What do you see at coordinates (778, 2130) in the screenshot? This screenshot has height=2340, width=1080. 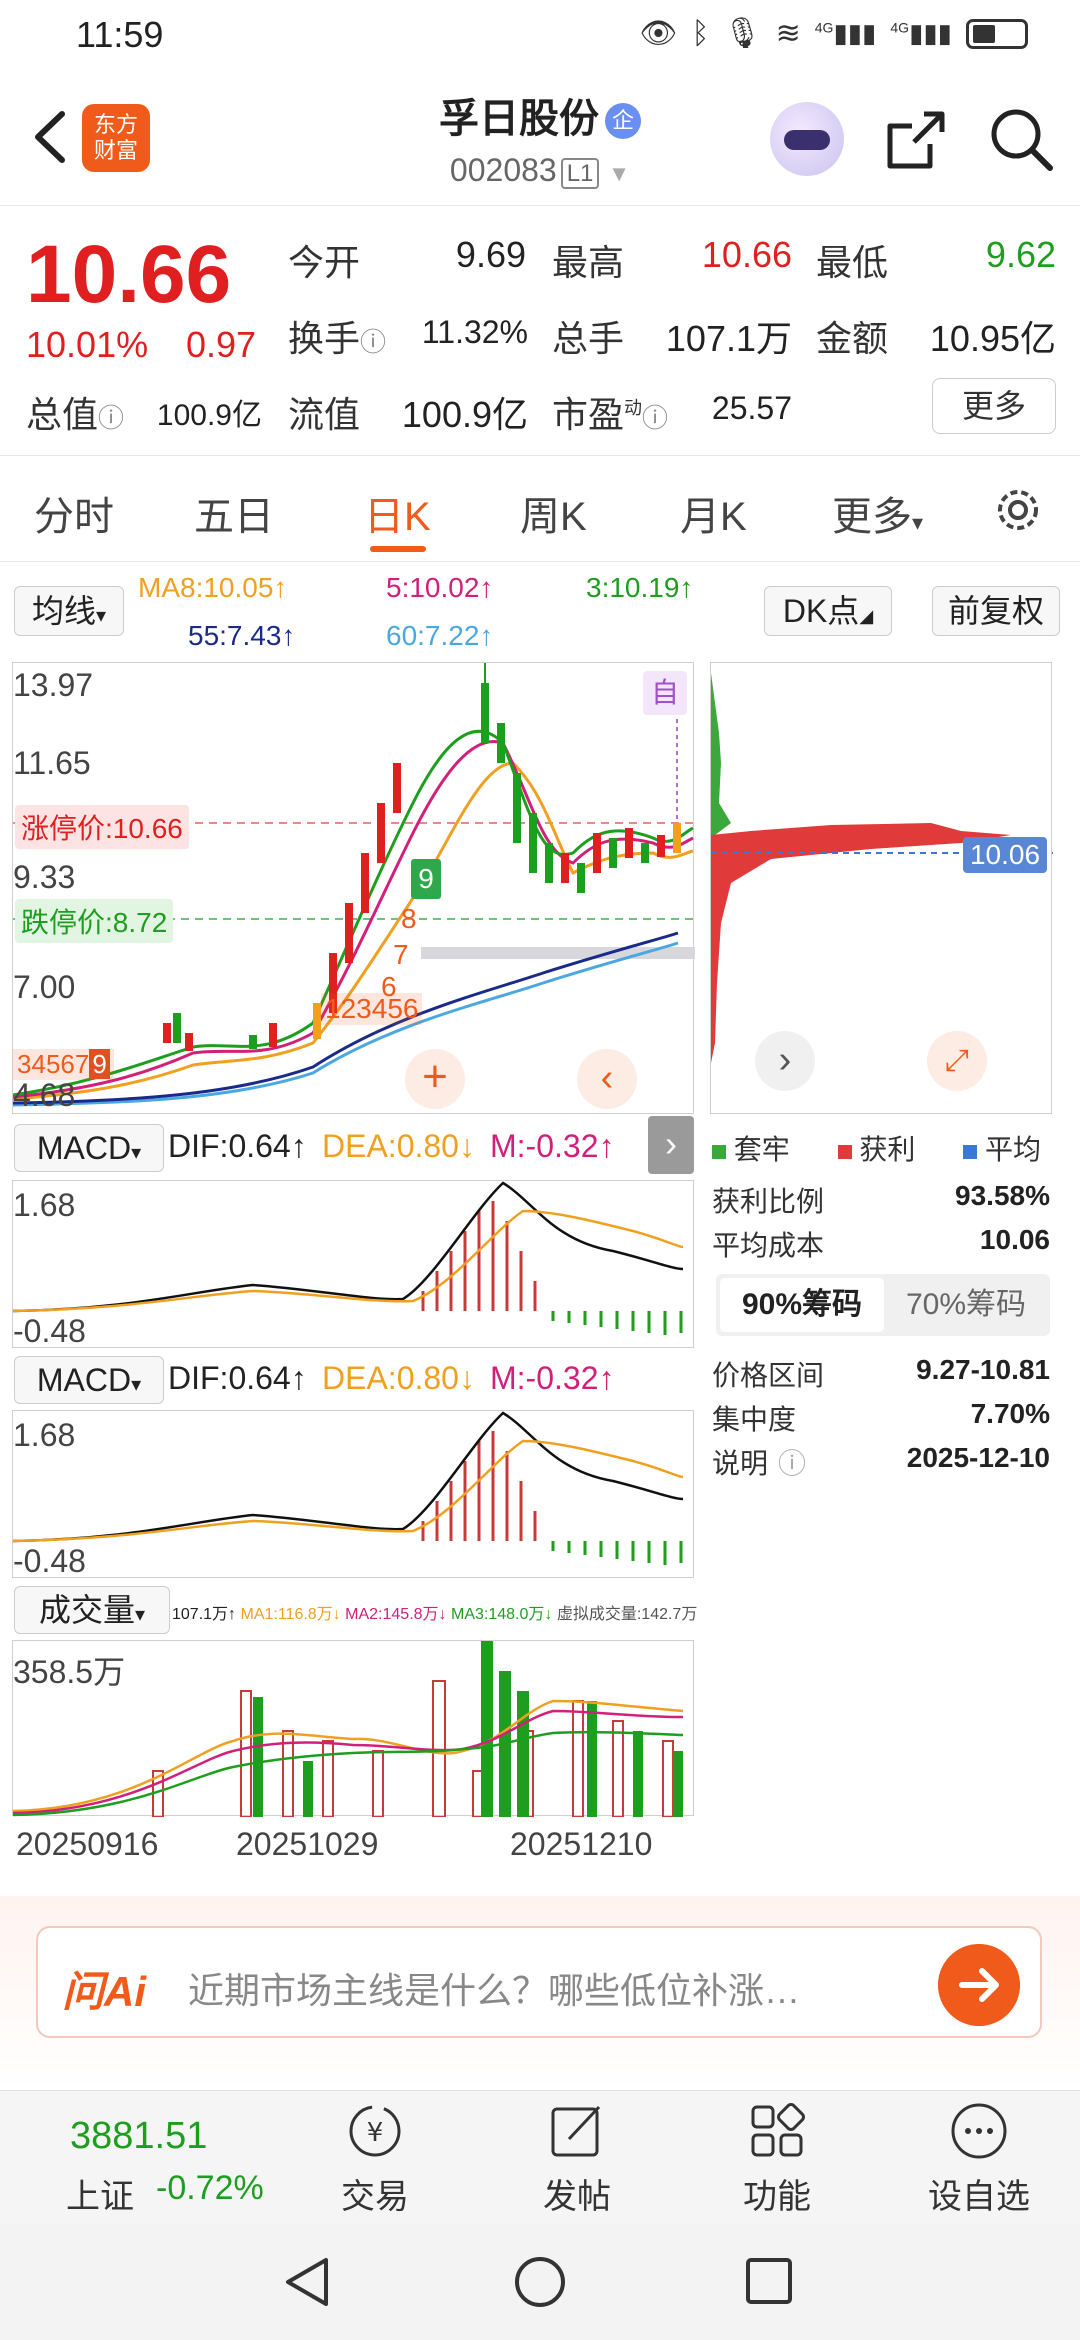 I see `grid-icon` at bounding box center [778, 2130].